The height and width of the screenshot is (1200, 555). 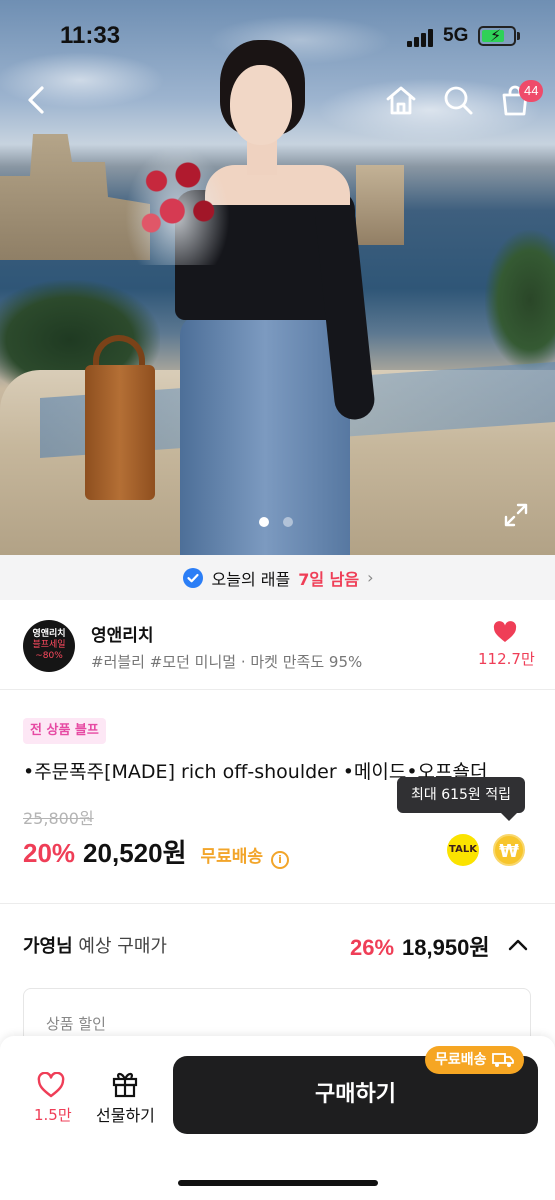 What do you see at coordinates (520, 300) in the screenshot?
I see `tree` at bounding box center [520, 300].